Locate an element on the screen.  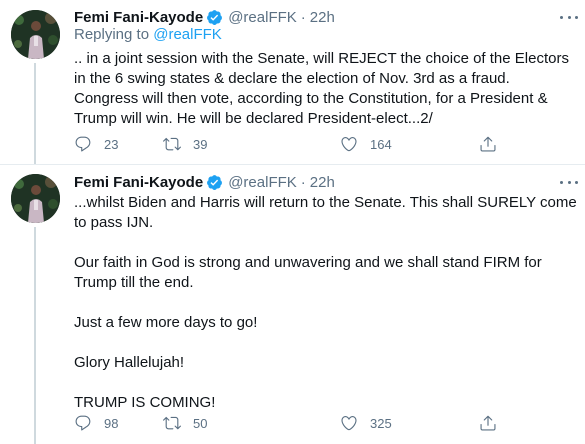
tweet-paragraph: Just a few more days to go! is located at coordinates (166, 322).